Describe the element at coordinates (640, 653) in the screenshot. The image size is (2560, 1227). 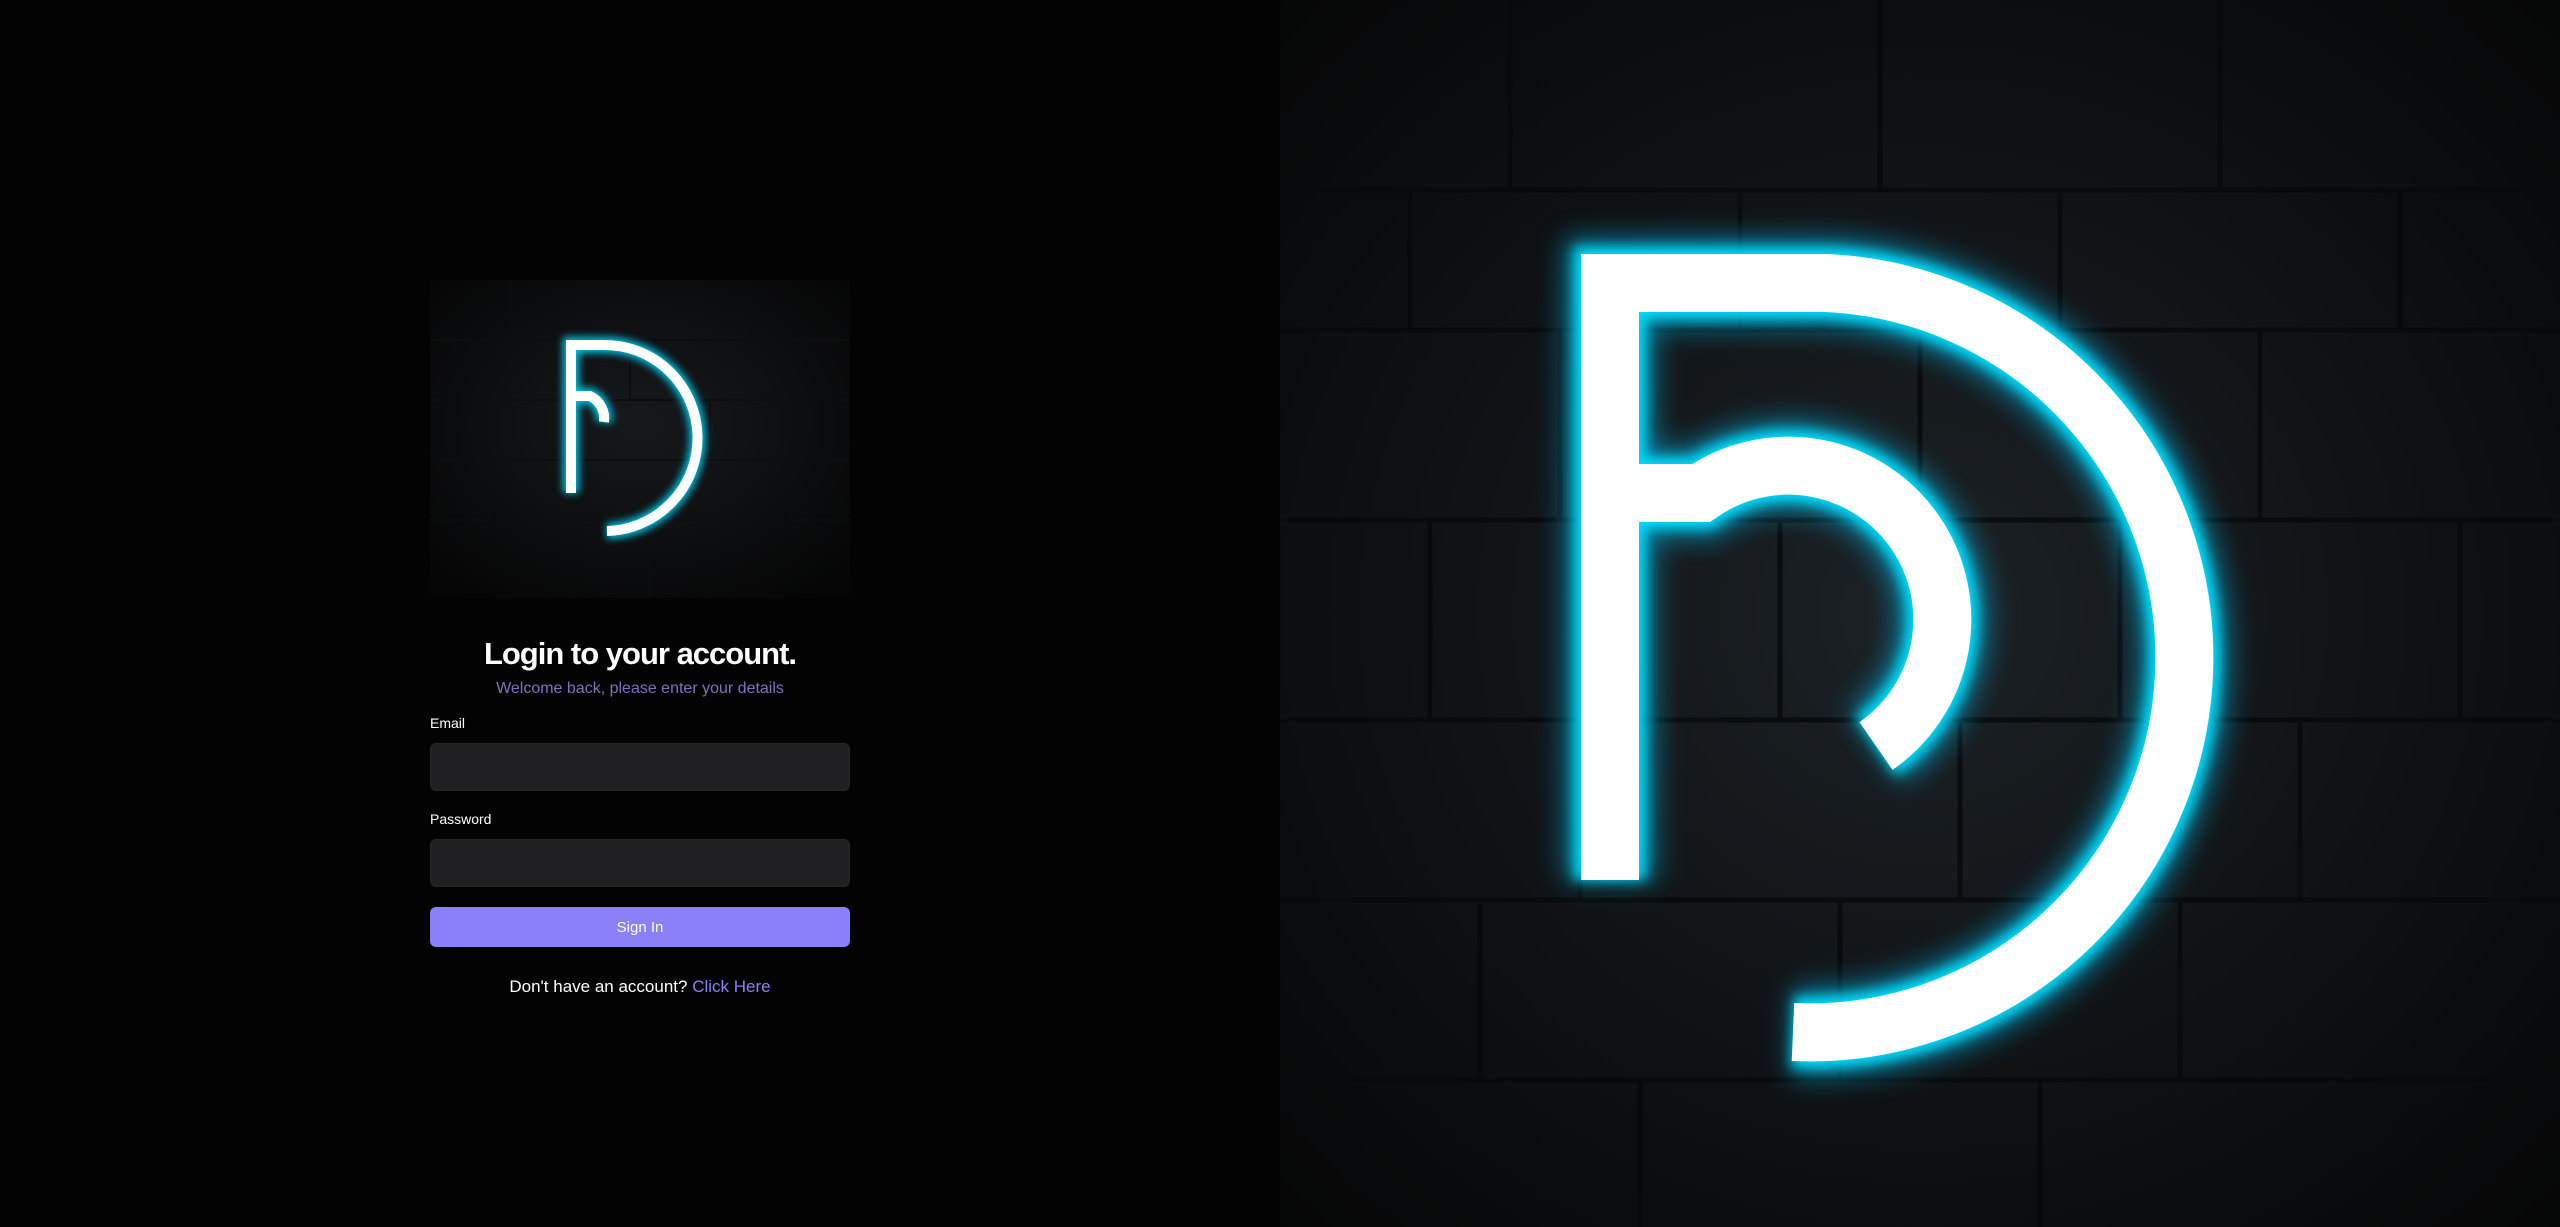
I see `page-title: Login to your account.` at that location.